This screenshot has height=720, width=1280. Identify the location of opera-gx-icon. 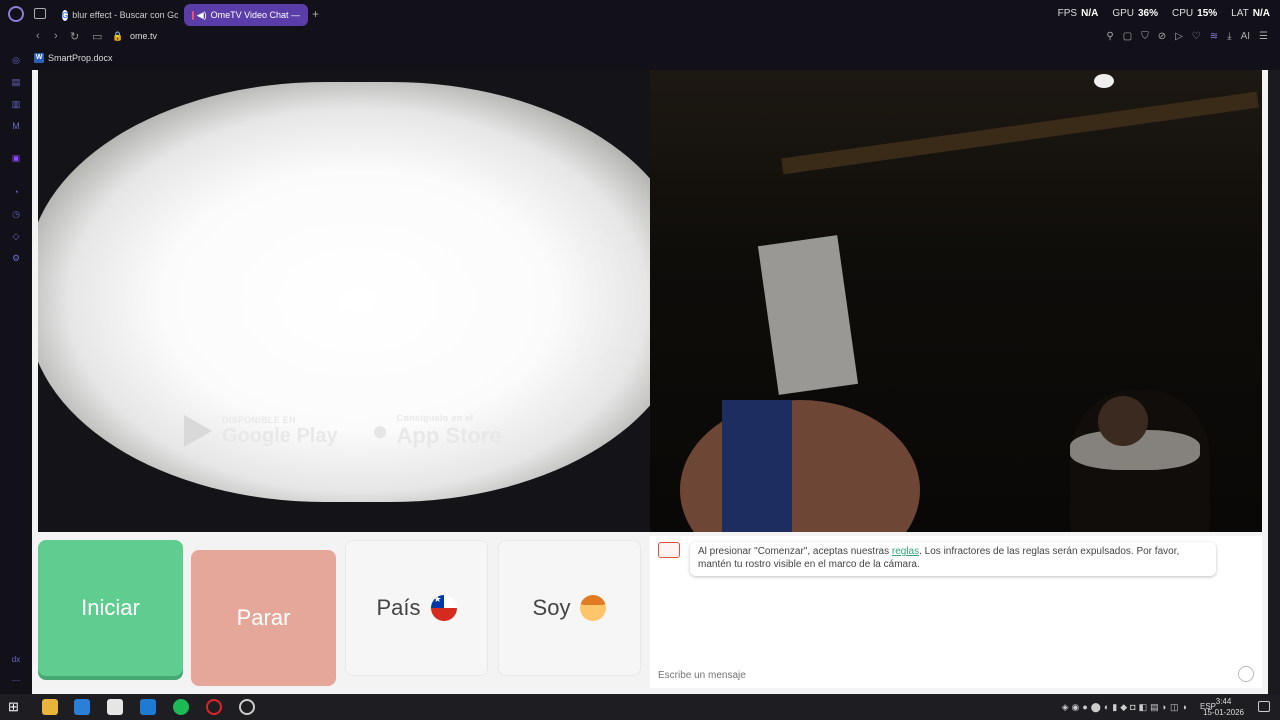
(214, 707).